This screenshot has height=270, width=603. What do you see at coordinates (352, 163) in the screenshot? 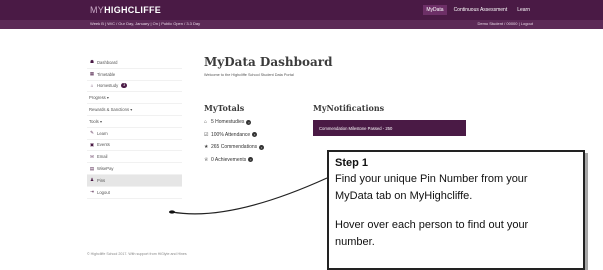
I see `callout-step-title: Step 1` at bounding box center [352, 163].